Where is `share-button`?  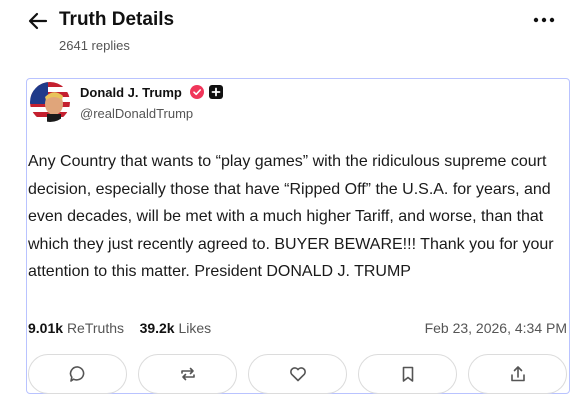
share-button is located at coordinates (517, 374).